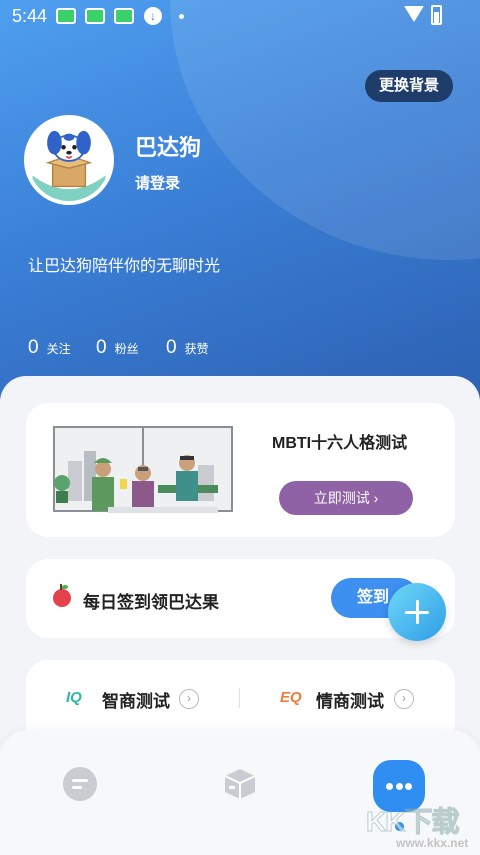 Image resolution: width=480 pixels, height=855 pixels. I want to click on mbti-card: MBTI十六人格测试 立即测试 ›, so click(240, 470).